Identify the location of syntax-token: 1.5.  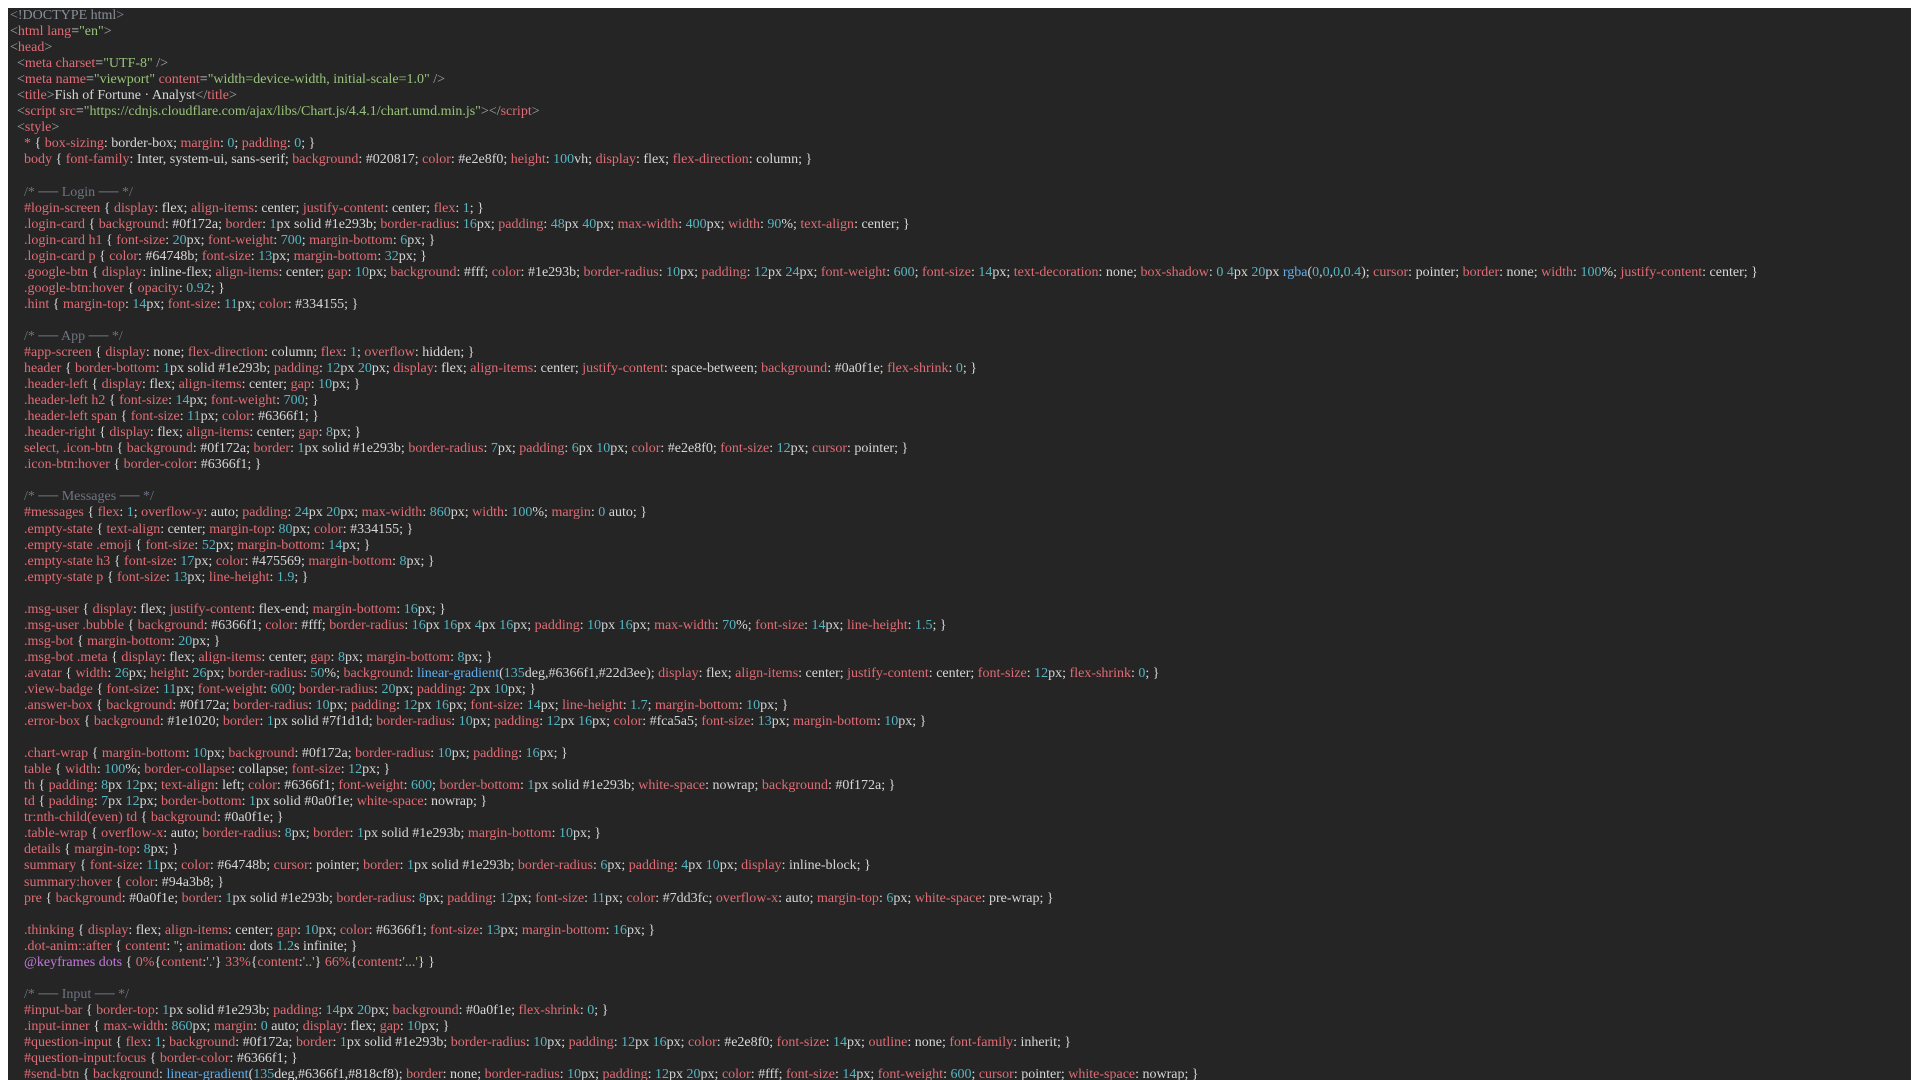
(923, 625).